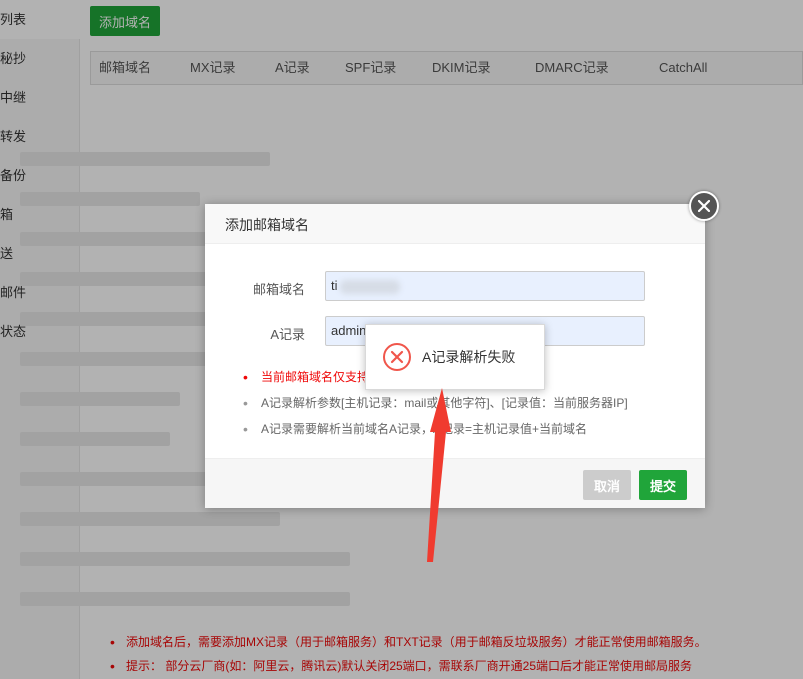  Describe the element at coordinates (663, 485) in the screenshot. I see `submit-button: 提交` at that location.